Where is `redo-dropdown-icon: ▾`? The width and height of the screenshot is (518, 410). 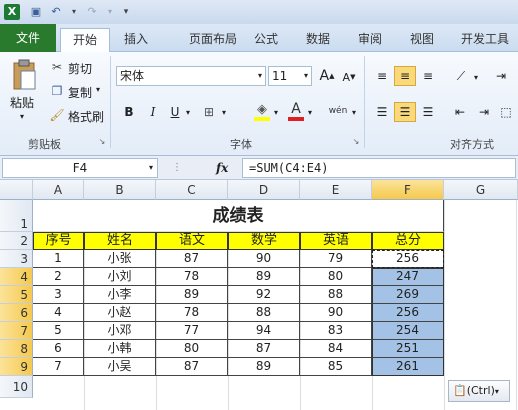
redo-dropdown-icon: ▾ is located at coordinates (110, 12).